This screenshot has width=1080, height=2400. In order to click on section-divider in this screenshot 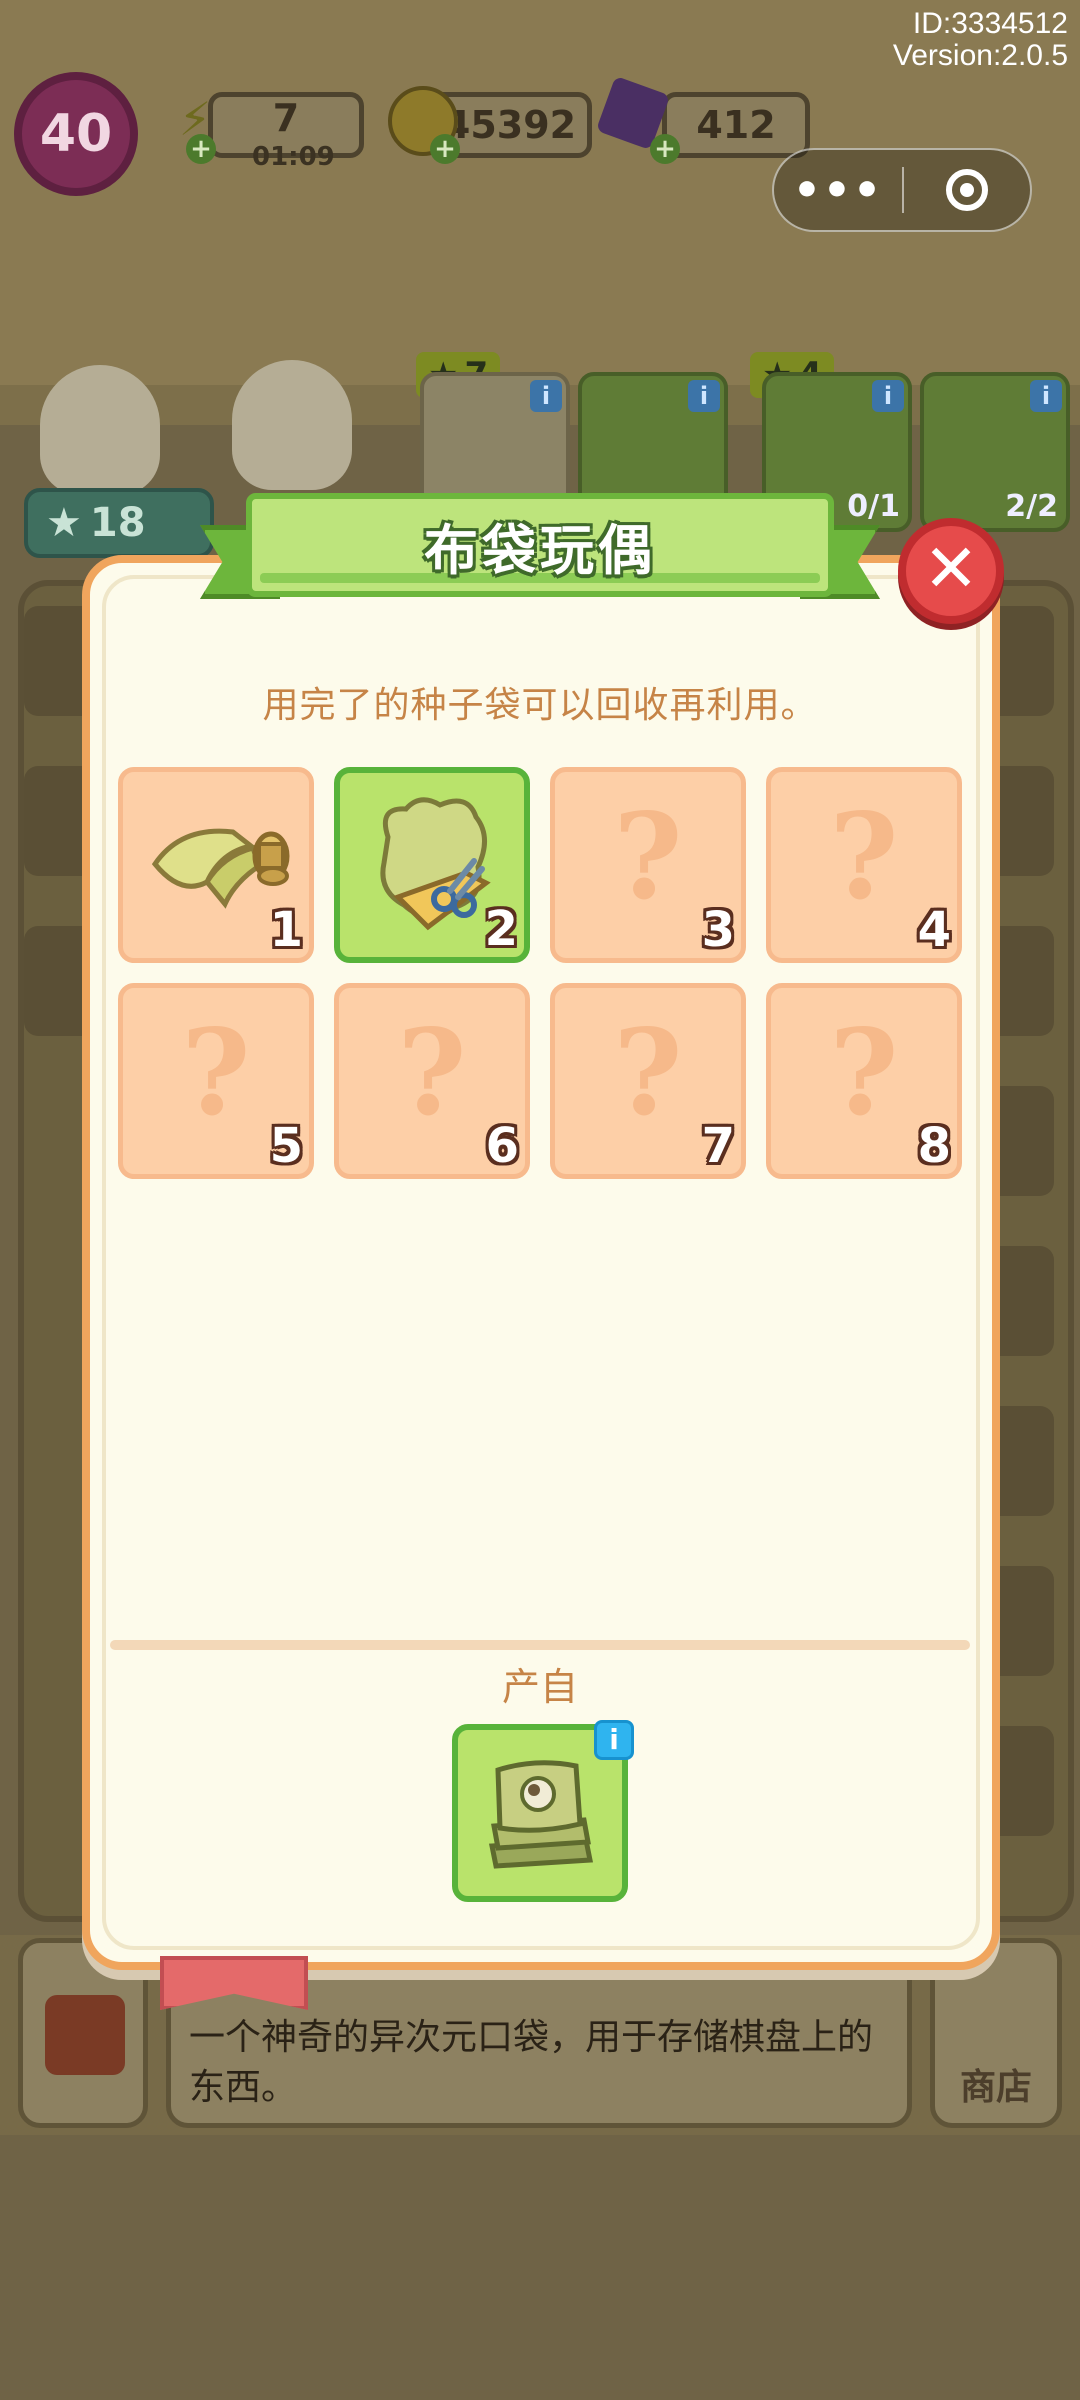, I will do `click(540, 1645)`.